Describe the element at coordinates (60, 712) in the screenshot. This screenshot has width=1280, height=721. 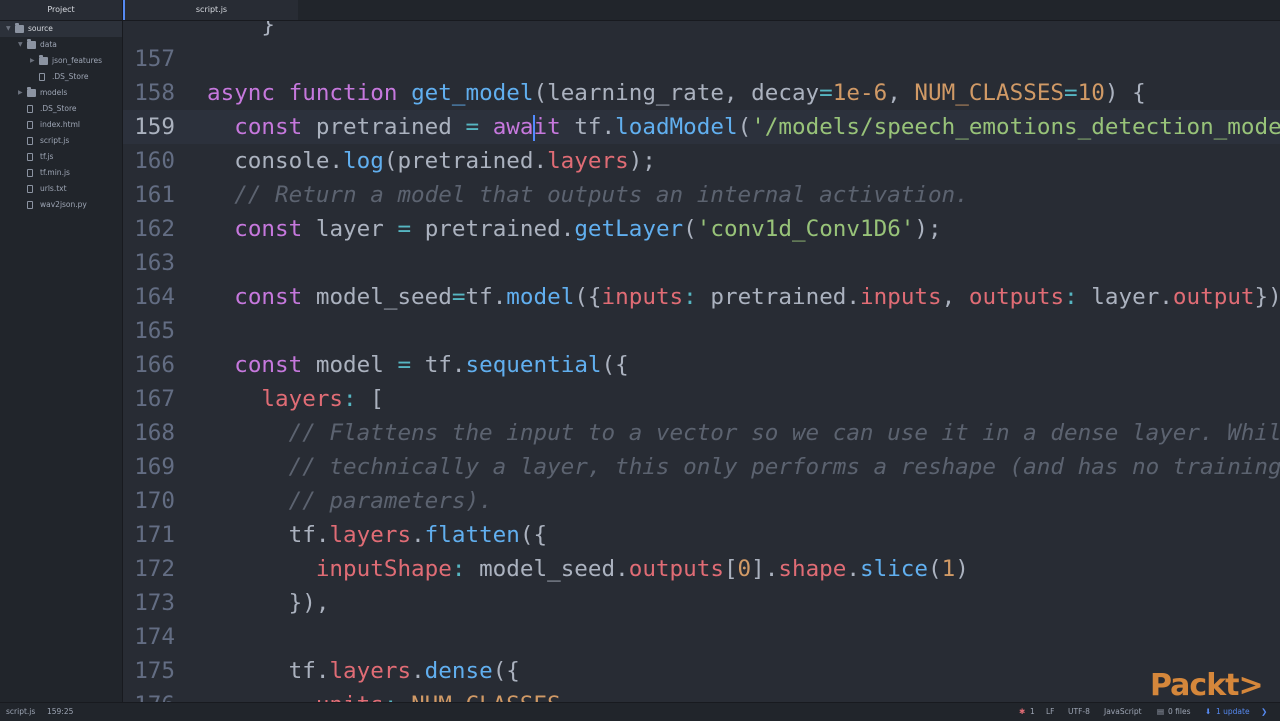
I see `status-cursor-position: 159:25` at that location.